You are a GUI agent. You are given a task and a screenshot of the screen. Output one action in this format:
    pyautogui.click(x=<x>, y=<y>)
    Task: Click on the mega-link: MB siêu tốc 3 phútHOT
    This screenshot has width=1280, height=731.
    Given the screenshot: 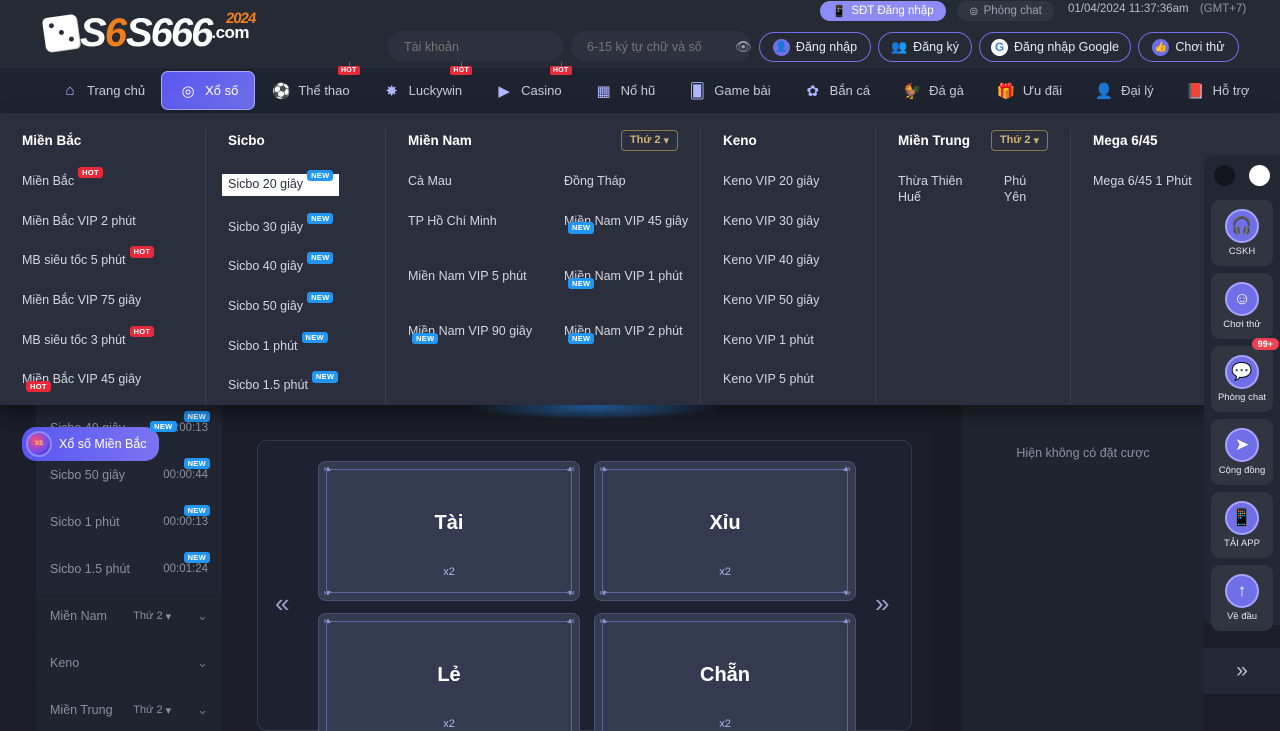 What is the action you would take?
    pyautogui.click(x=88, y=337)
    